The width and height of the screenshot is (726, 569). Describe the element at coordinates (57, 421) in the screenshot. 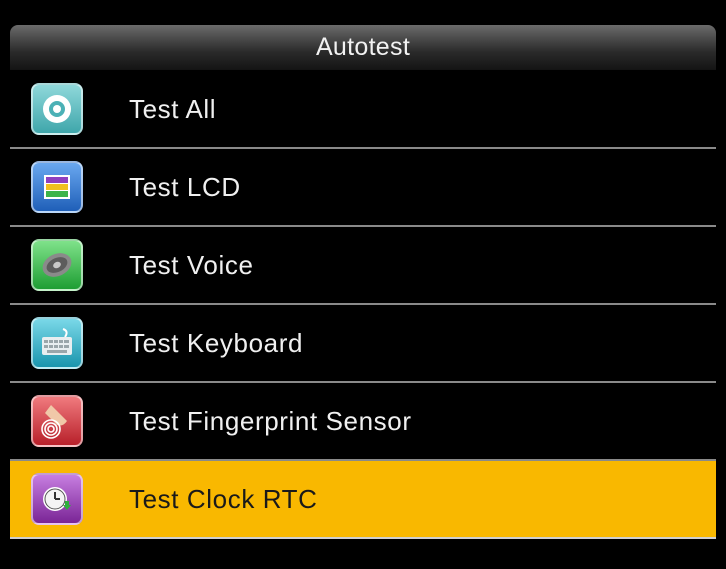

I see `fingerprint-icon` at that location.